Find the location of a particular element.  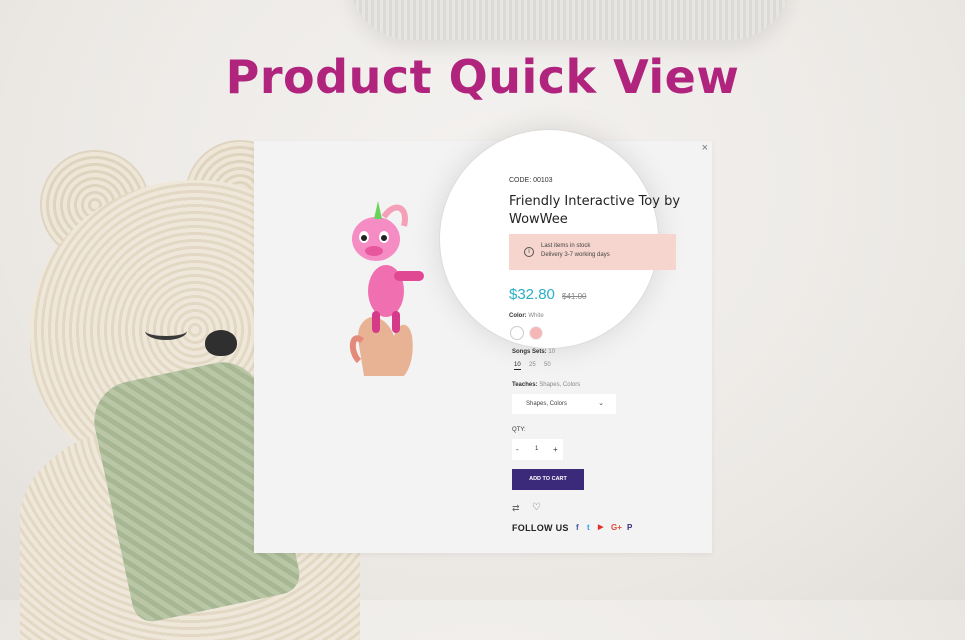

pillow-decoration is located at coordinates (570, 20).